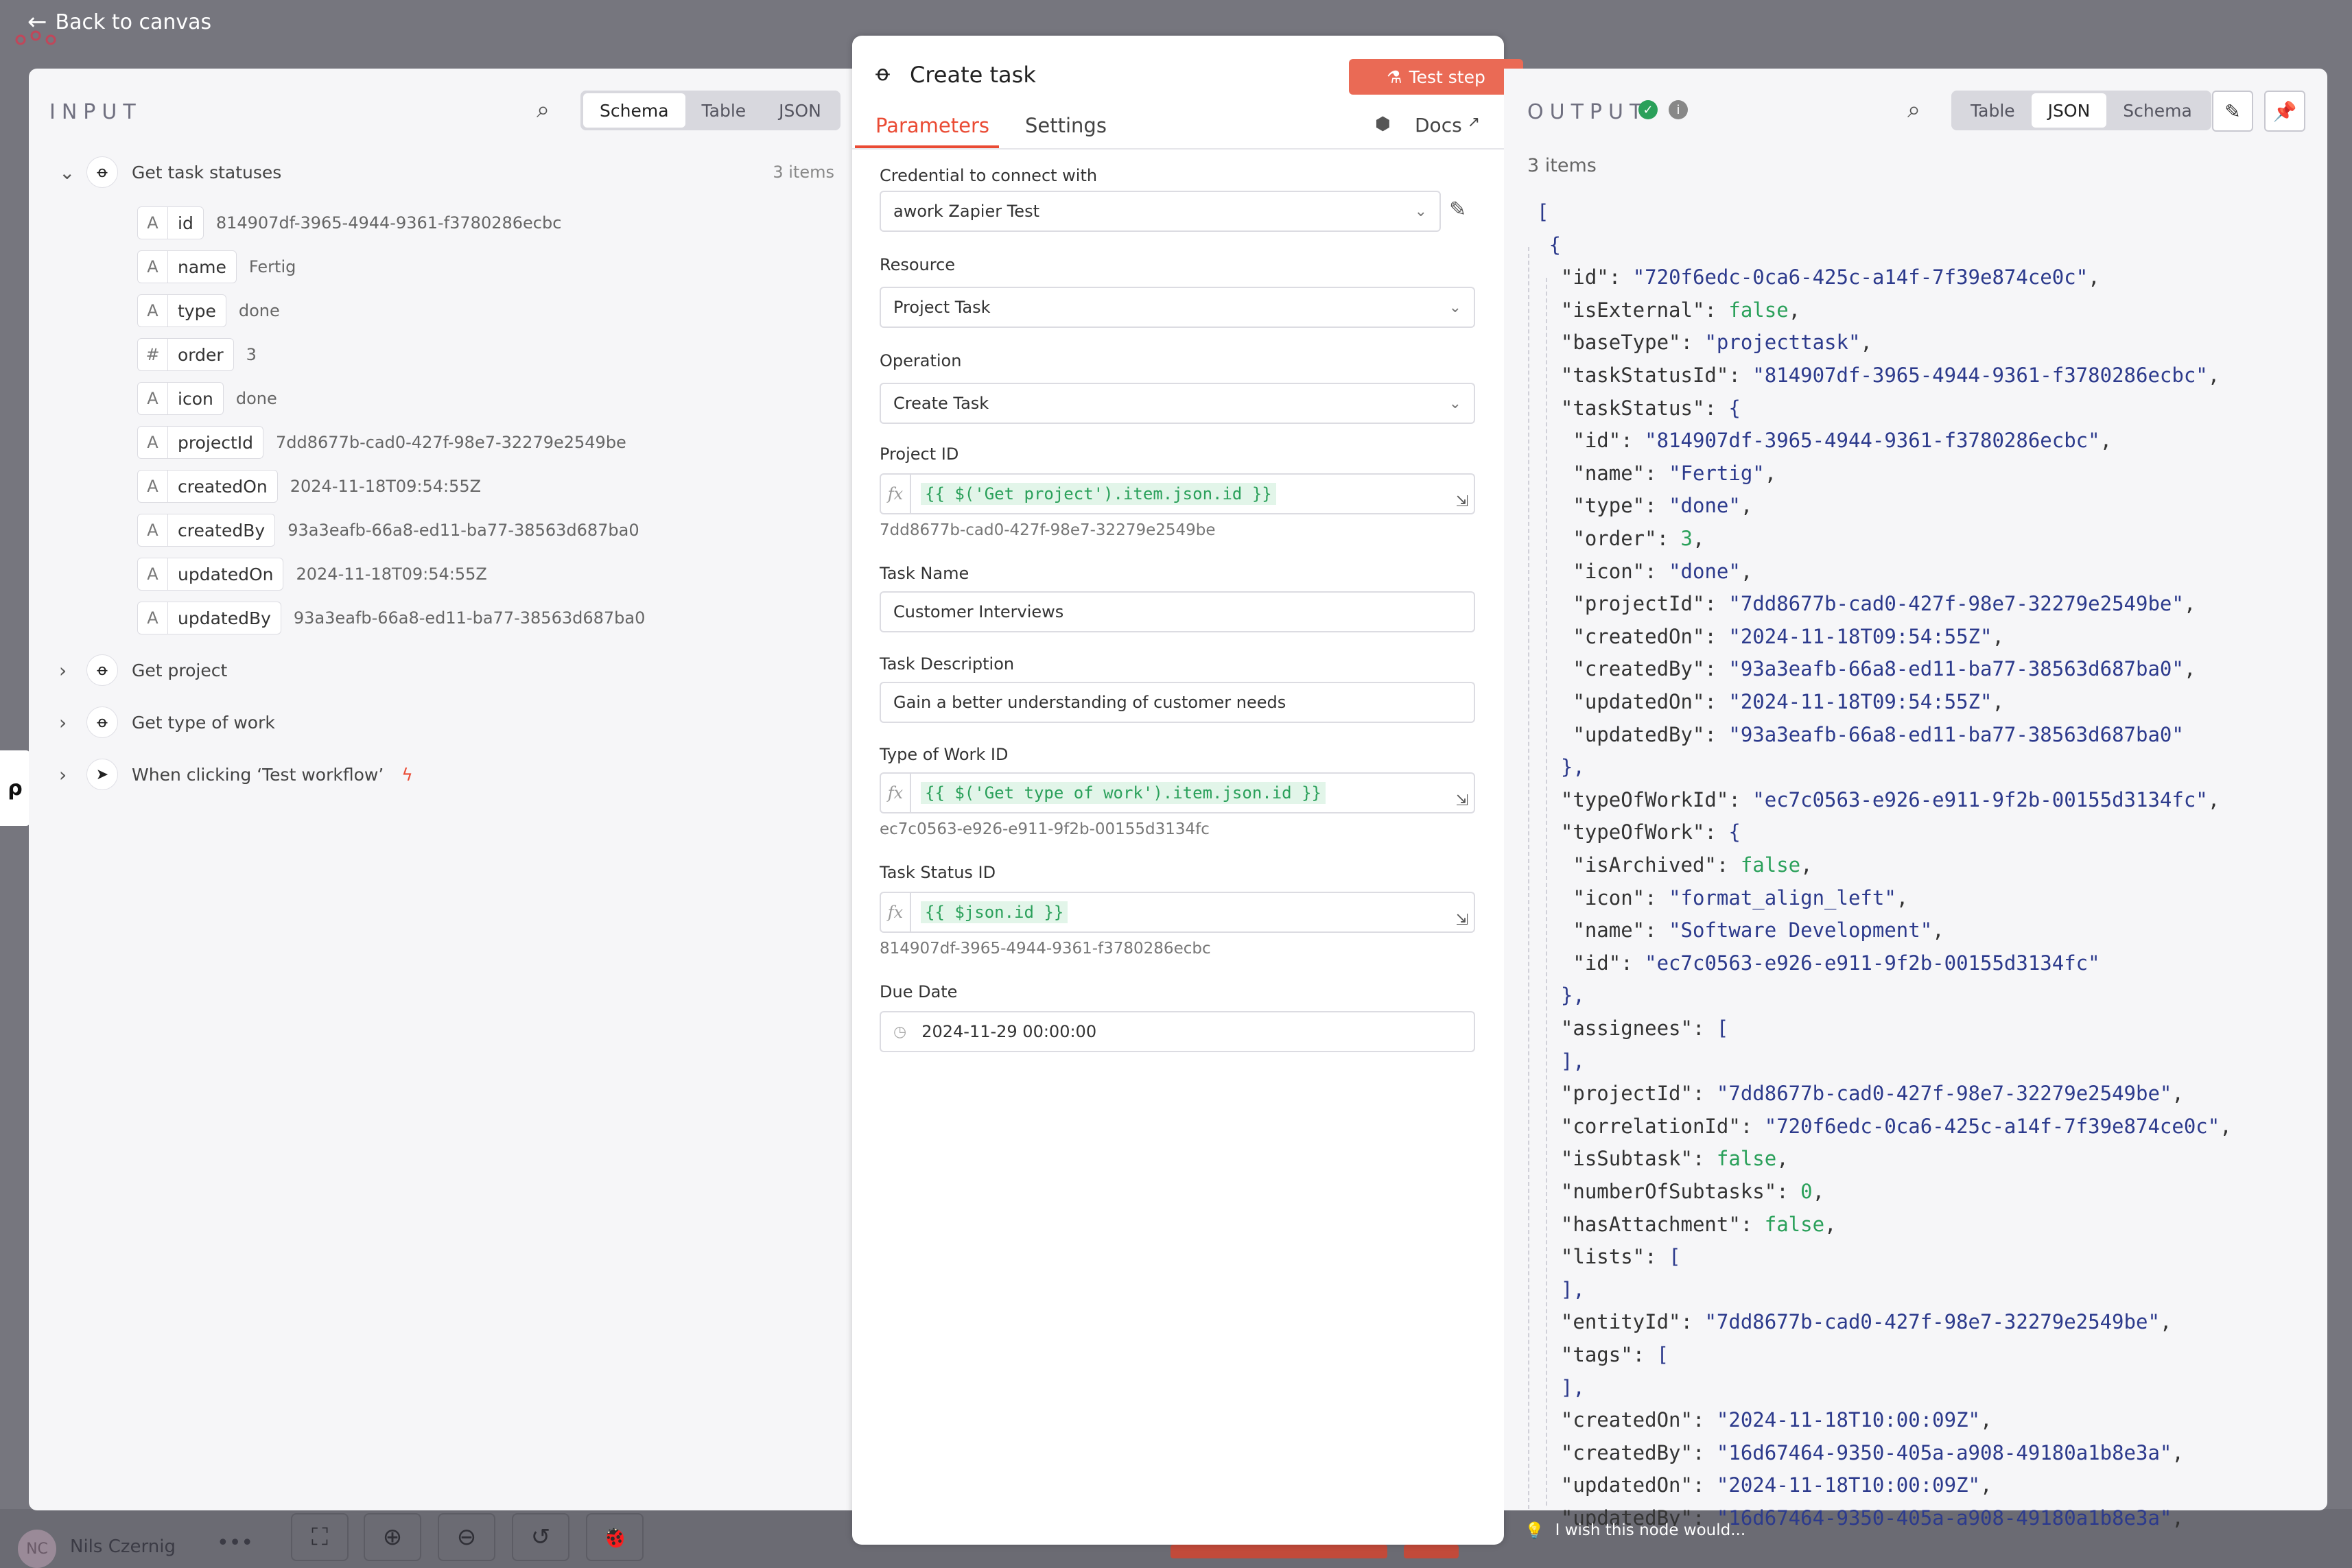  I want to click on edit-output-button: ✎, so click(2232, 111).